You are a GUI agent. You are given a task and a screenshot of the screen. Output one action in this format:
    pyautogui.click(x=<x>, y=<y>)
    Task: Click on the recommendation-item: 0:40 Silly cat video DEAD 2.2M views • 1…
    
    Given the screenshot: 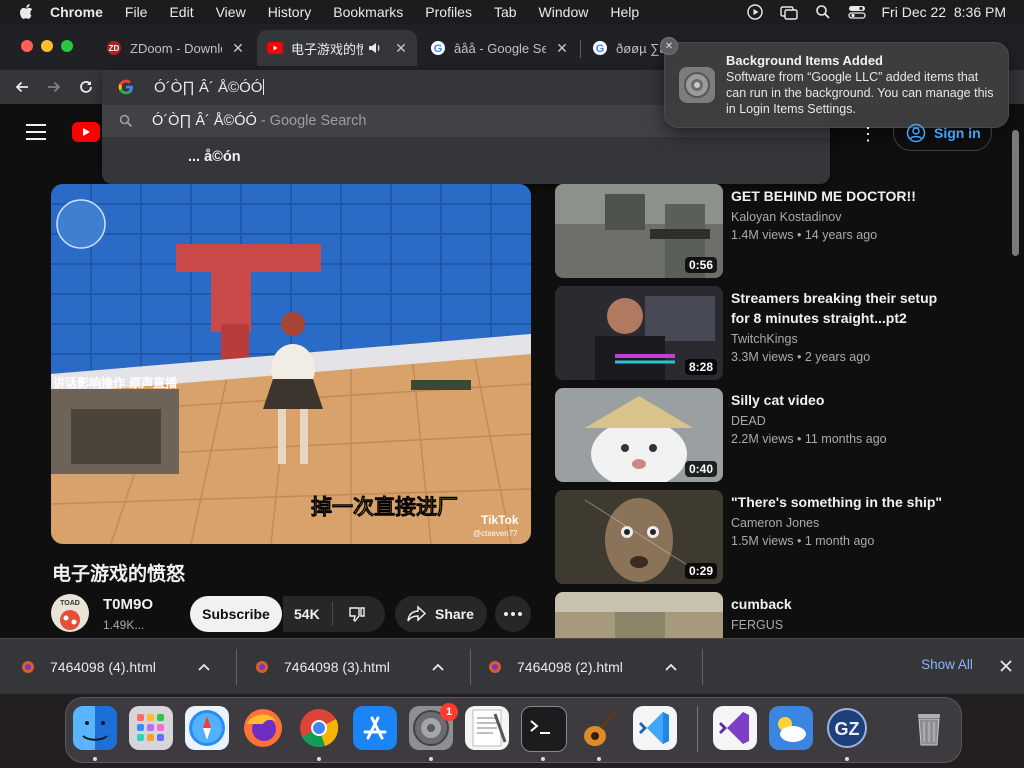 What is the action you would take?
    pyautogui.click(x=775, y=436)
    